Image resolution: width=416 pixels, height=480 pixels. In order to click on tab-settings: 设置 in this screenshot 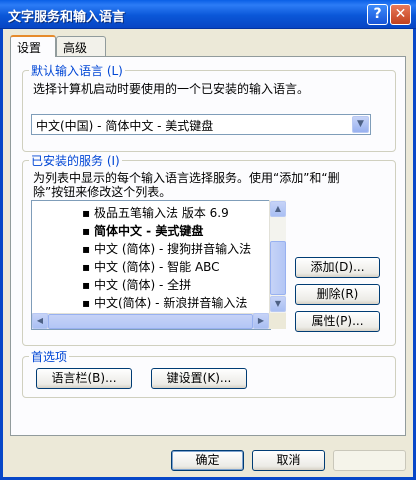, I will do `click(33, 46)`.